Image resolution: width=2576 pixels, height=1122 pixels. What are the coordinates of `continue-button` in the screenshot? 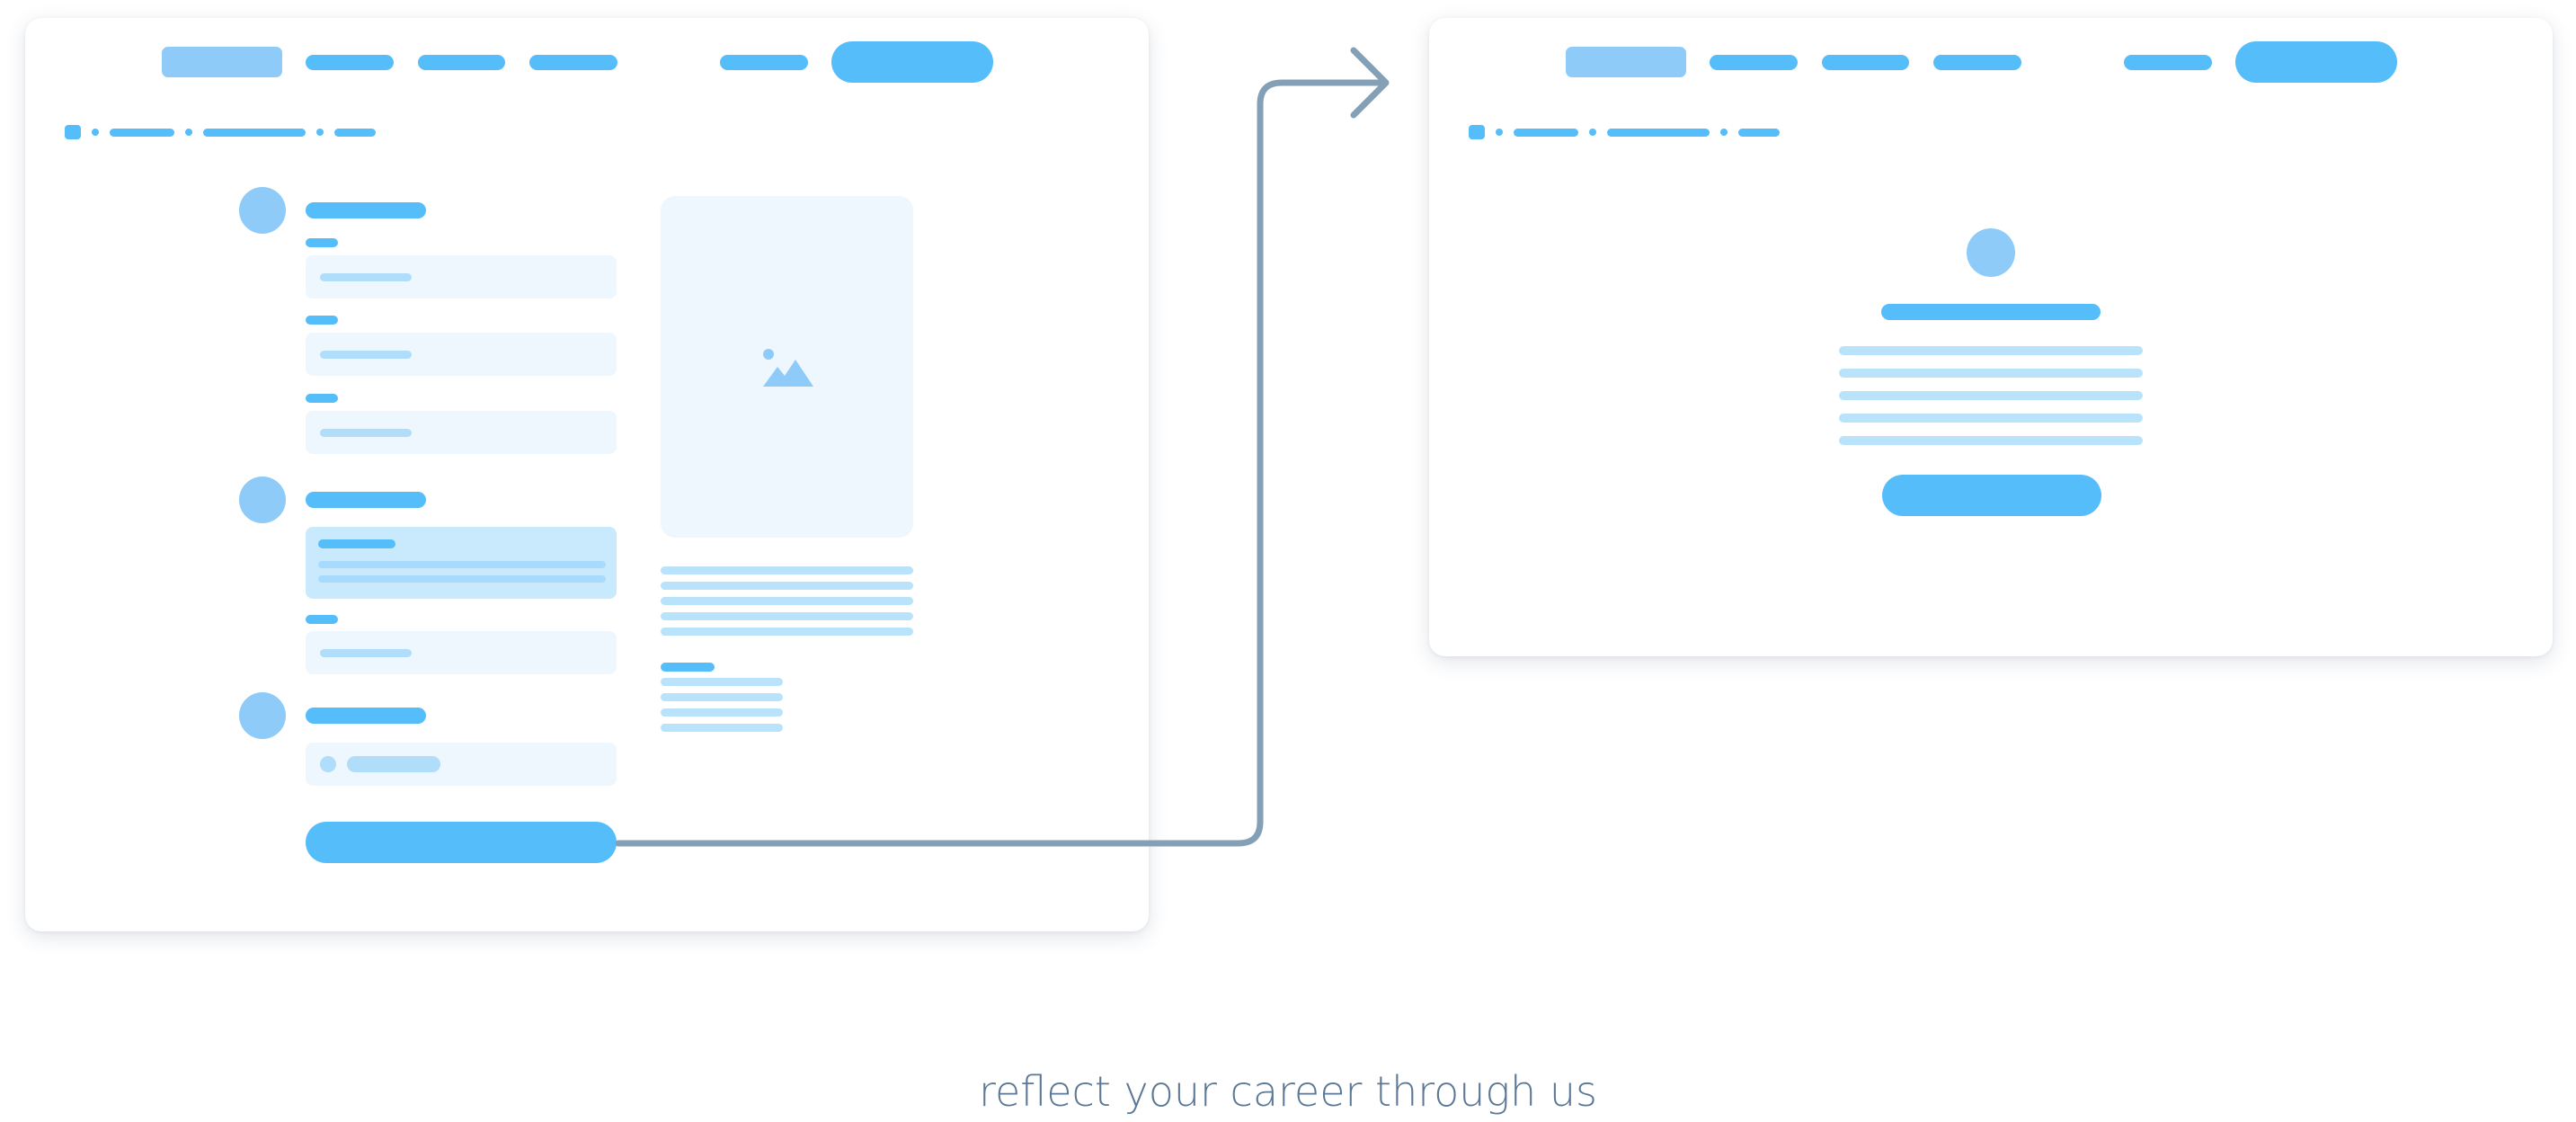 It's located at (1992, 495).